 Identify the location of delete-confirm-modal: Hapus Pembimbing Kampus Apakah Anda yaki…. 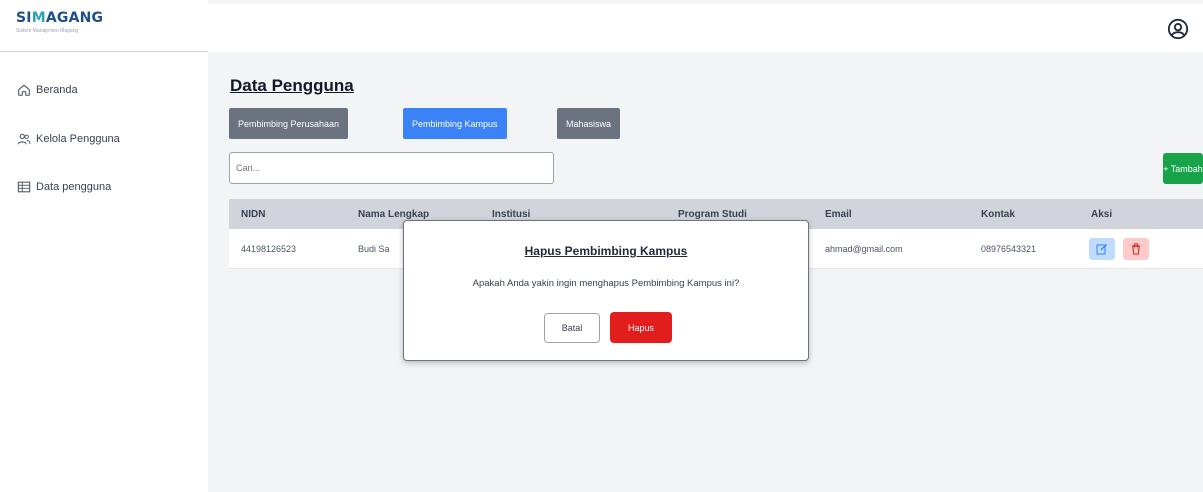
(606, 290).